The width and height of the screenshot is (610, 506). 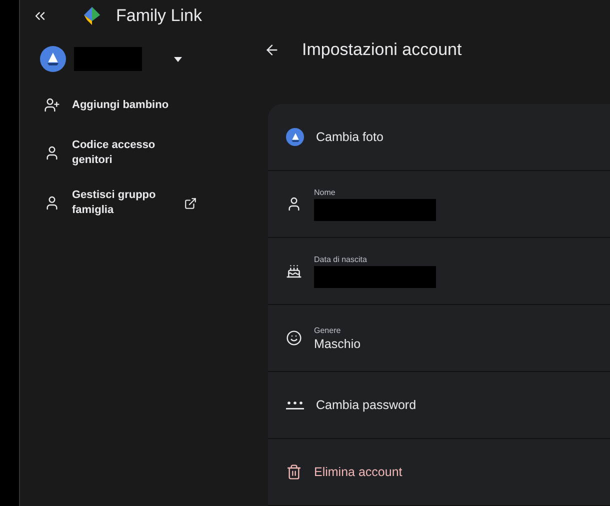 What do you see at coordinates (159, 16) in the screenshot?
I see `app-title: Family Link` at bounding box center [159, 16].